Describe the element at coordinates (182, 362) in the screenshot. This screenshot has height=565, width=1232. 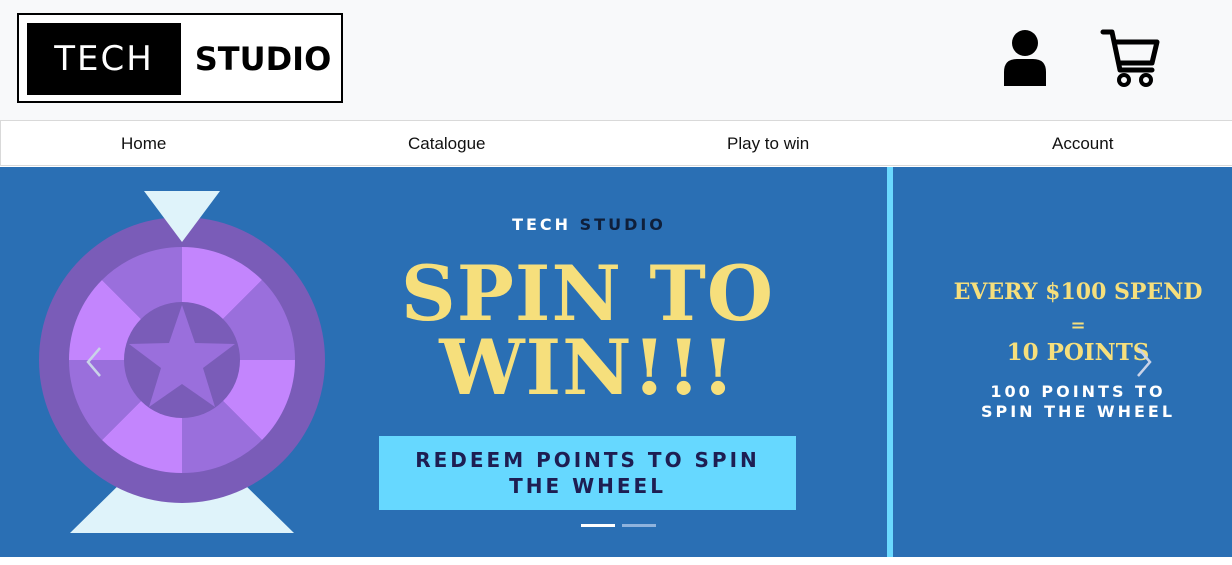
I see `prize-wheel-graphic` at that location.